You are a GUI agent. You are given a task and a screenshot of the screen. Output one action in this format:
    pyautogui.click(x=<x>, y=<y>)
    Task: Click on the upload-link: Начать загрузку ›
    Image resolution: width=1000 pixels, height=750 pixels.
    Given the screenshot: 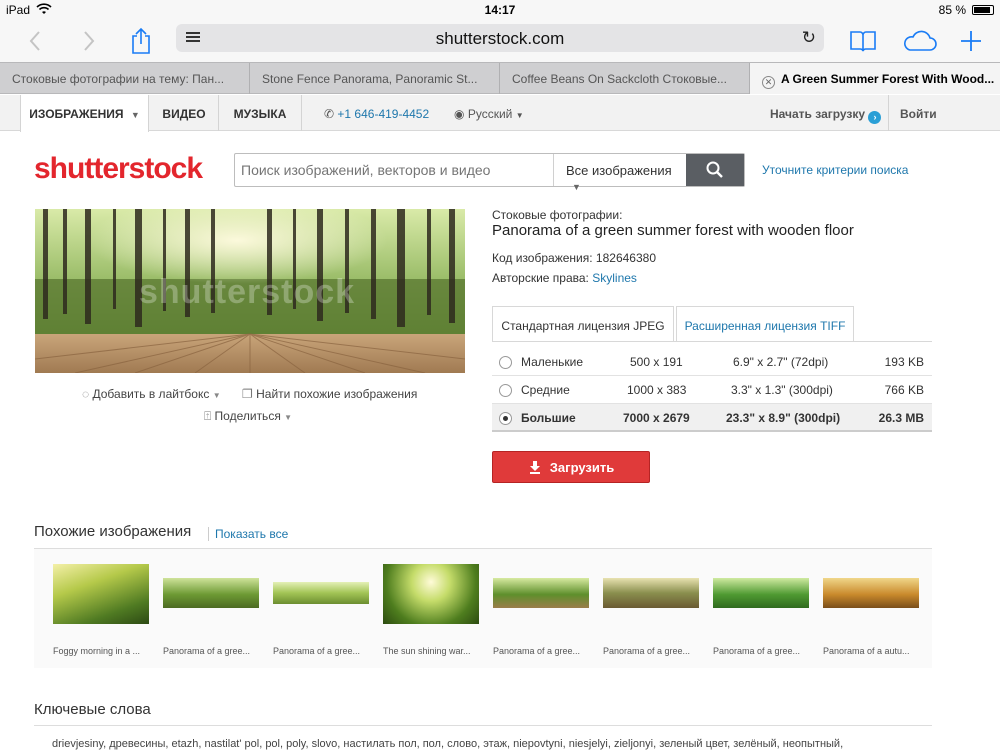 What is the action you would take?
    pyautogui.click(x=826, y=115)
    